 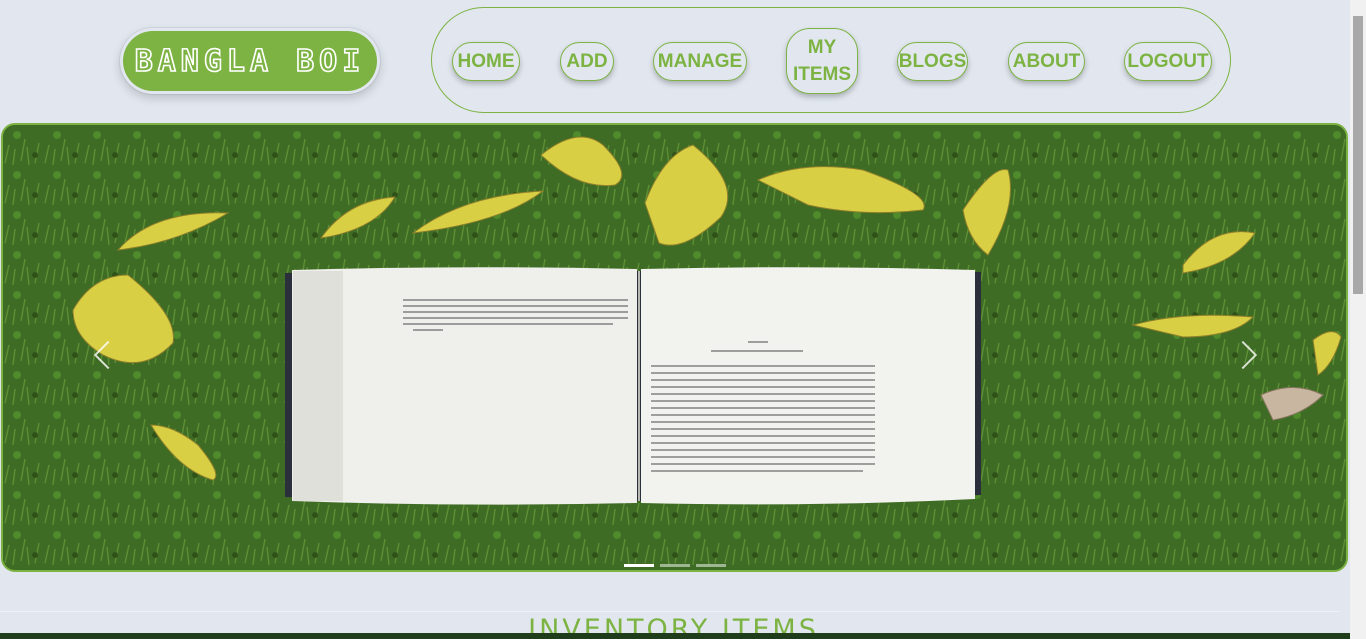 I want to click on footer-bar, so click(x=675, y=636).